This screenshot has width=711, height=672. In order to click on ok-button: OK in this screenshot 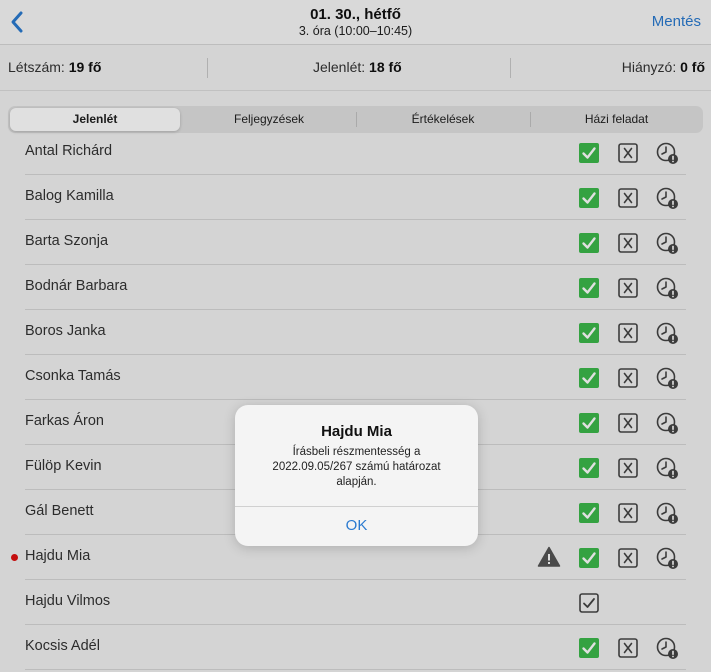, I will do `click(356, 526)`.